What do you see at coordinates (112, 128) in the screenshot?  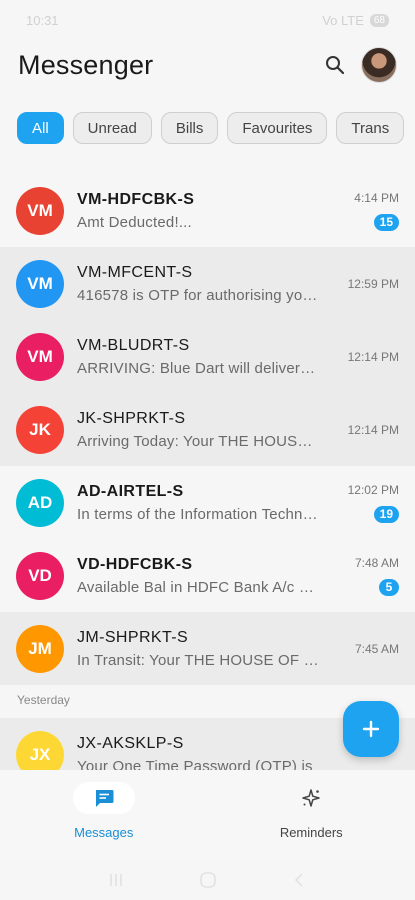 I see `filter-chip-unread: Unread` at bounding box center [112, 128].